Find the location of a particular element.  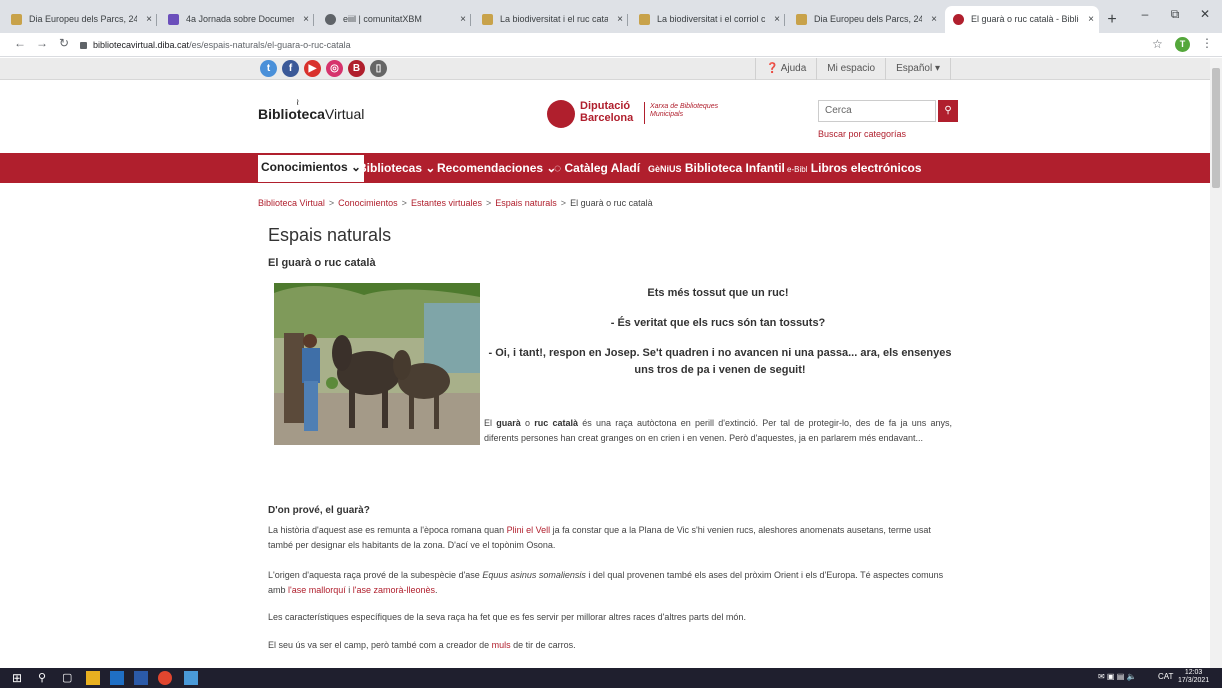

search-input: Cerca is located at coordinates (877, 111).